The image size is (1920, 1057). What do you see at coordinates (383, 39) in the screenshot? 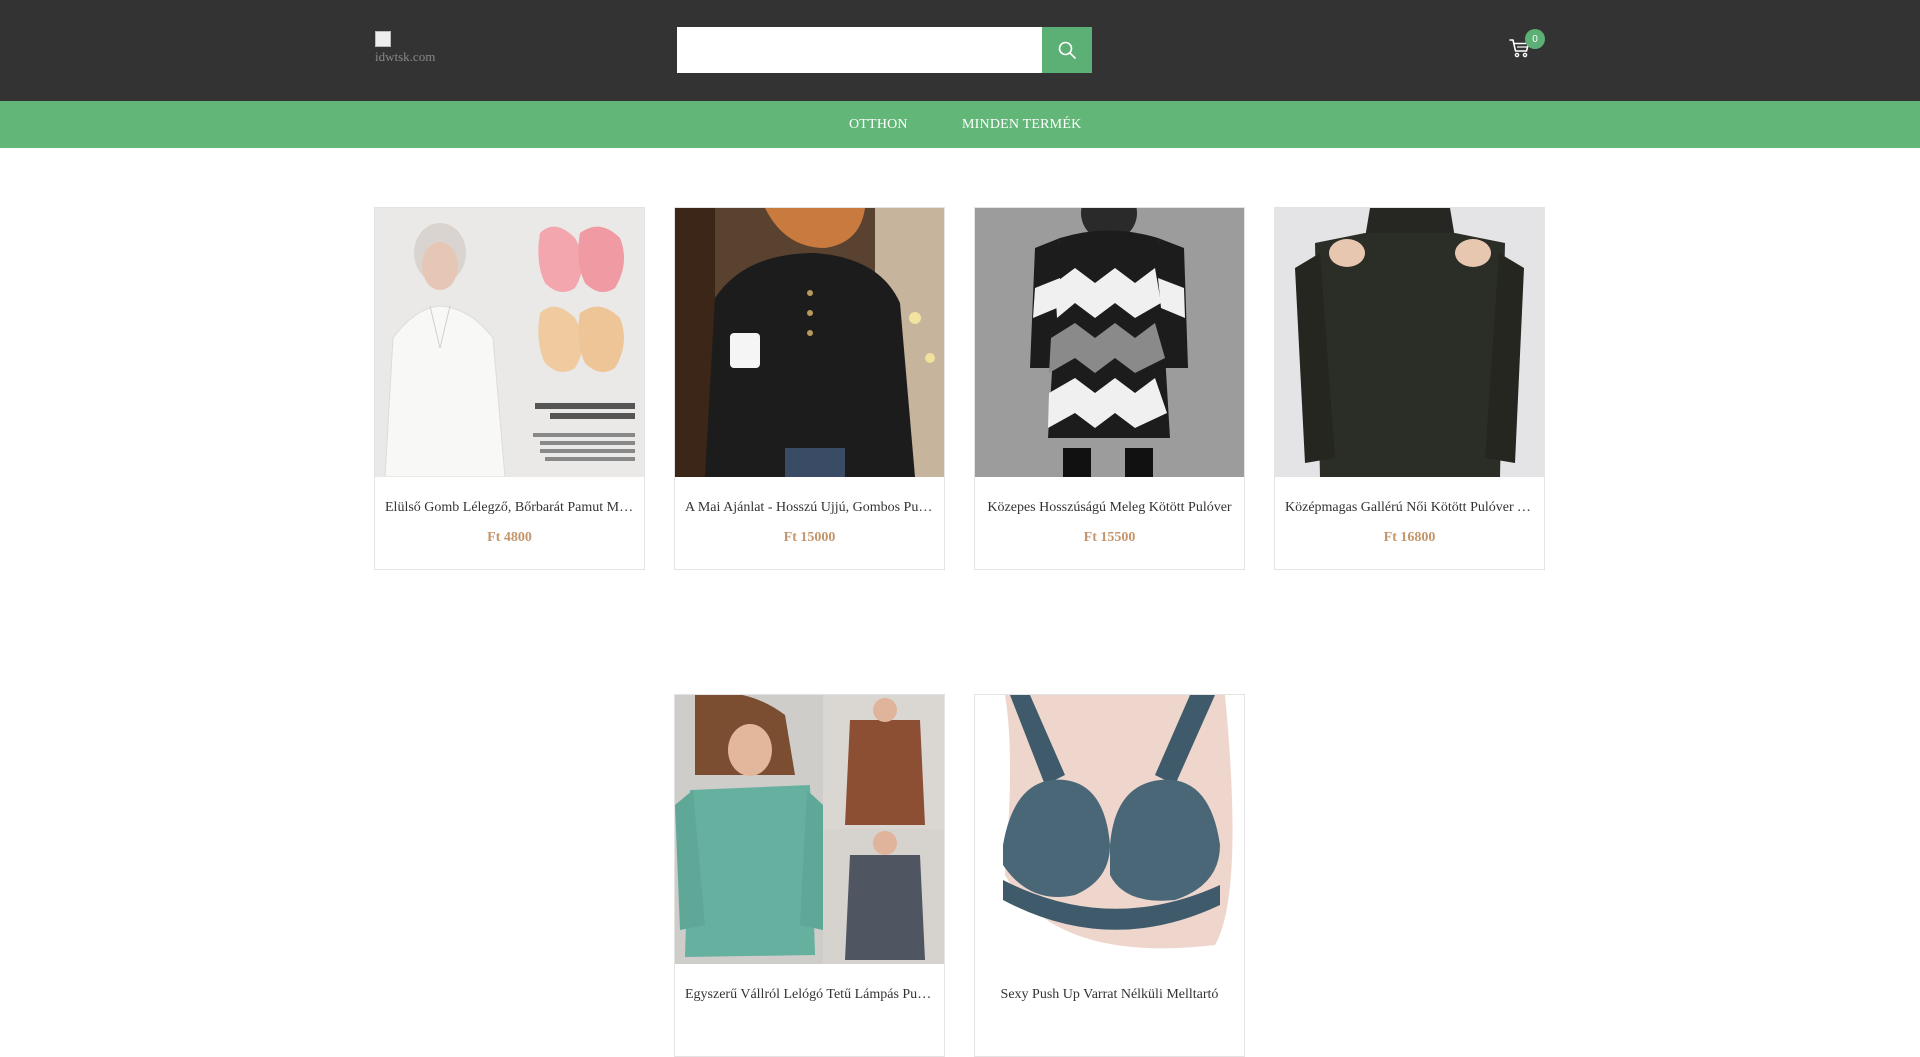
I see `broken-image-icon` at bounding box center [383, 39].